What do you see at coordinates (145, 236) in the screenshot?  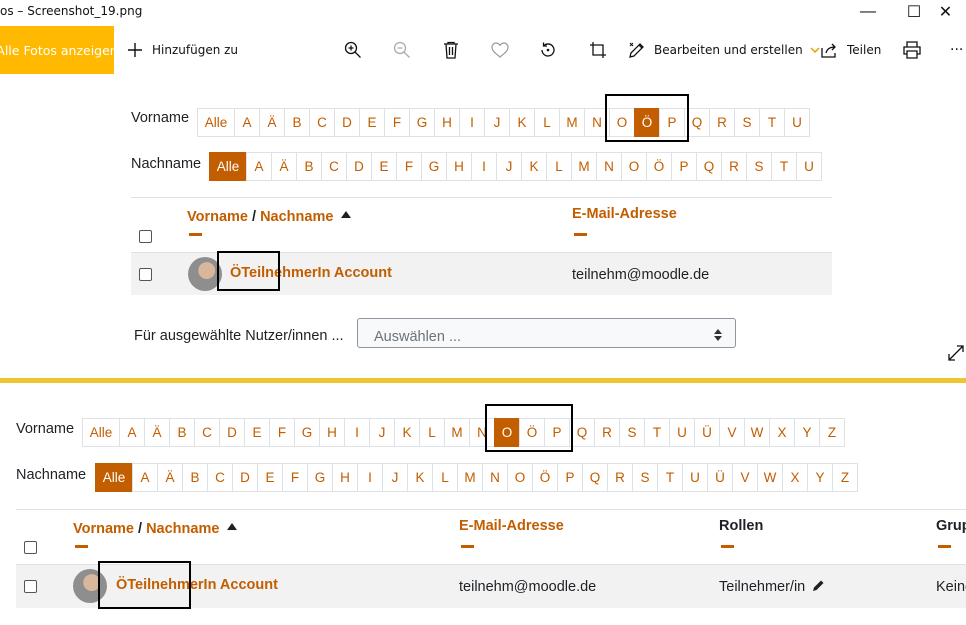 I see `select-all-checkbox` at bounding box center [145, 236].